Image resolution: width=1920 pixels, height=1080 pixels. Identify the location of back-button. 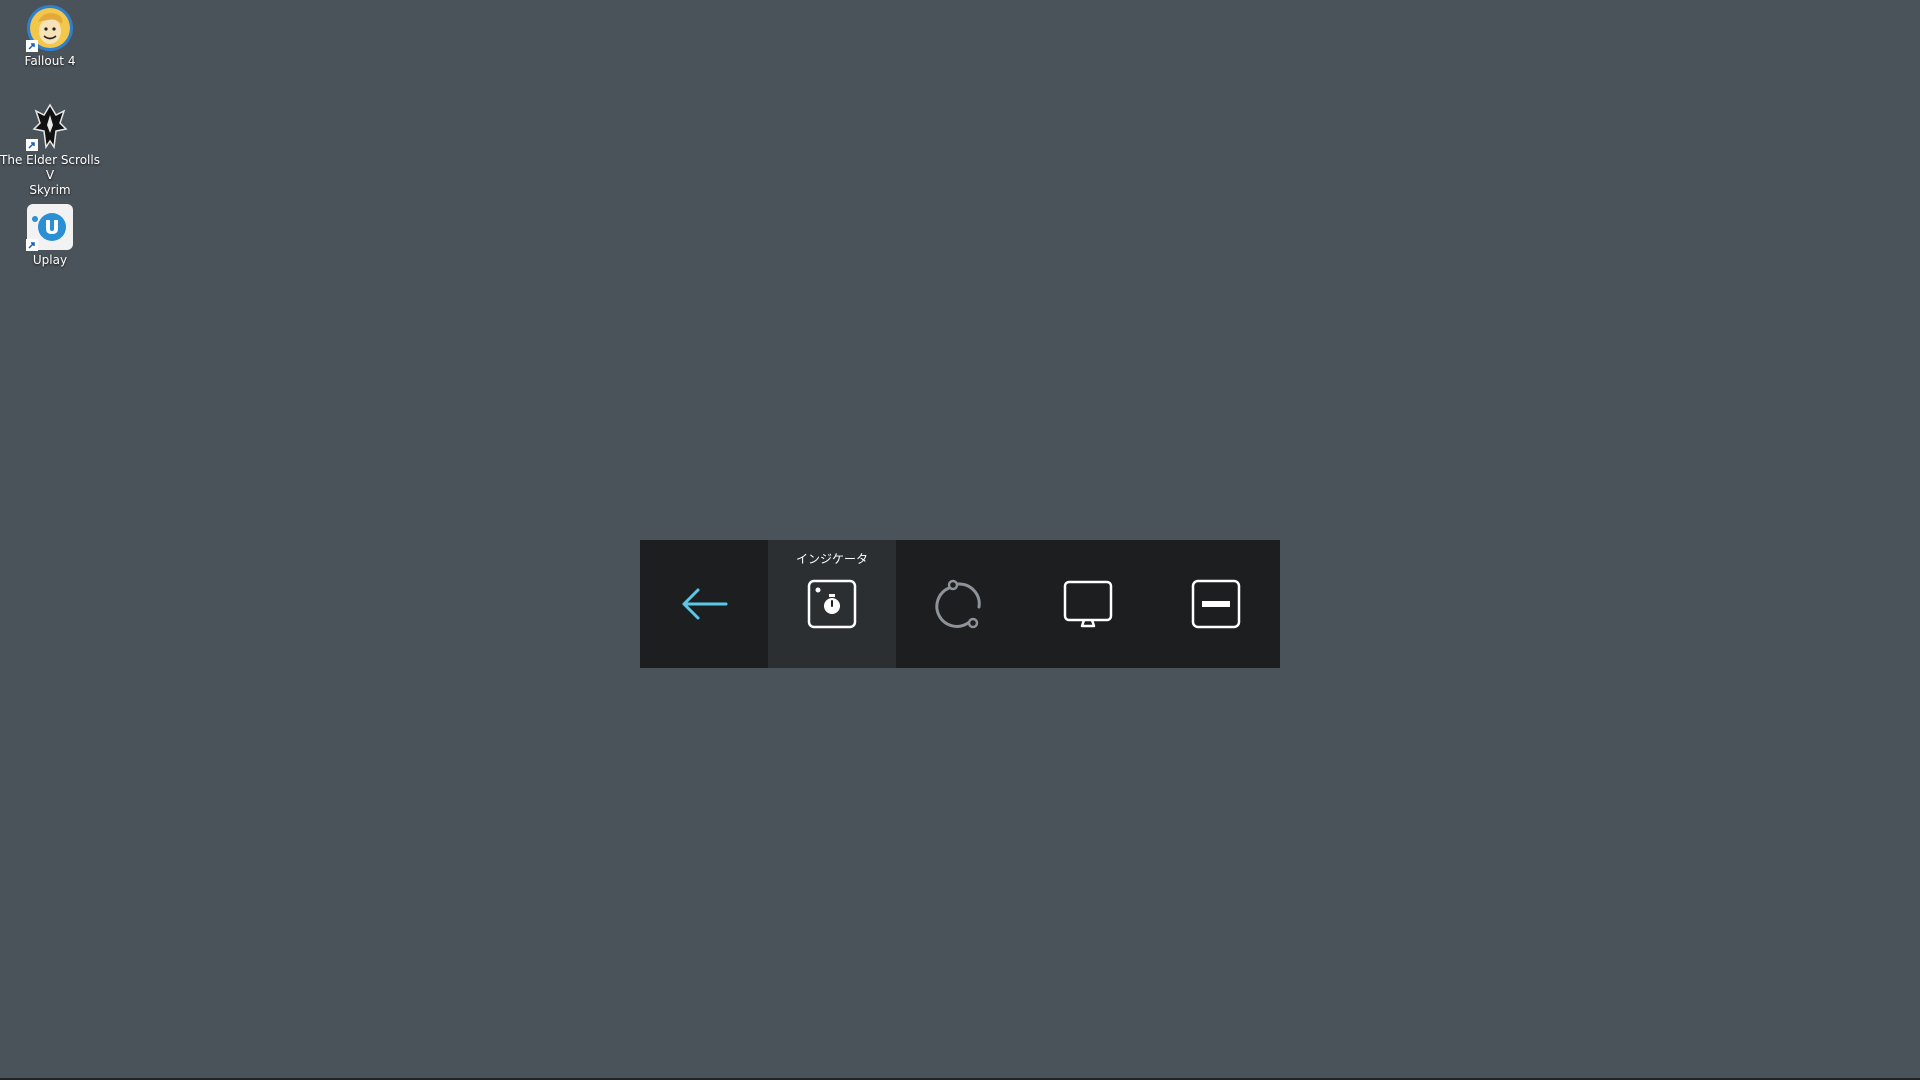
(704, 604).